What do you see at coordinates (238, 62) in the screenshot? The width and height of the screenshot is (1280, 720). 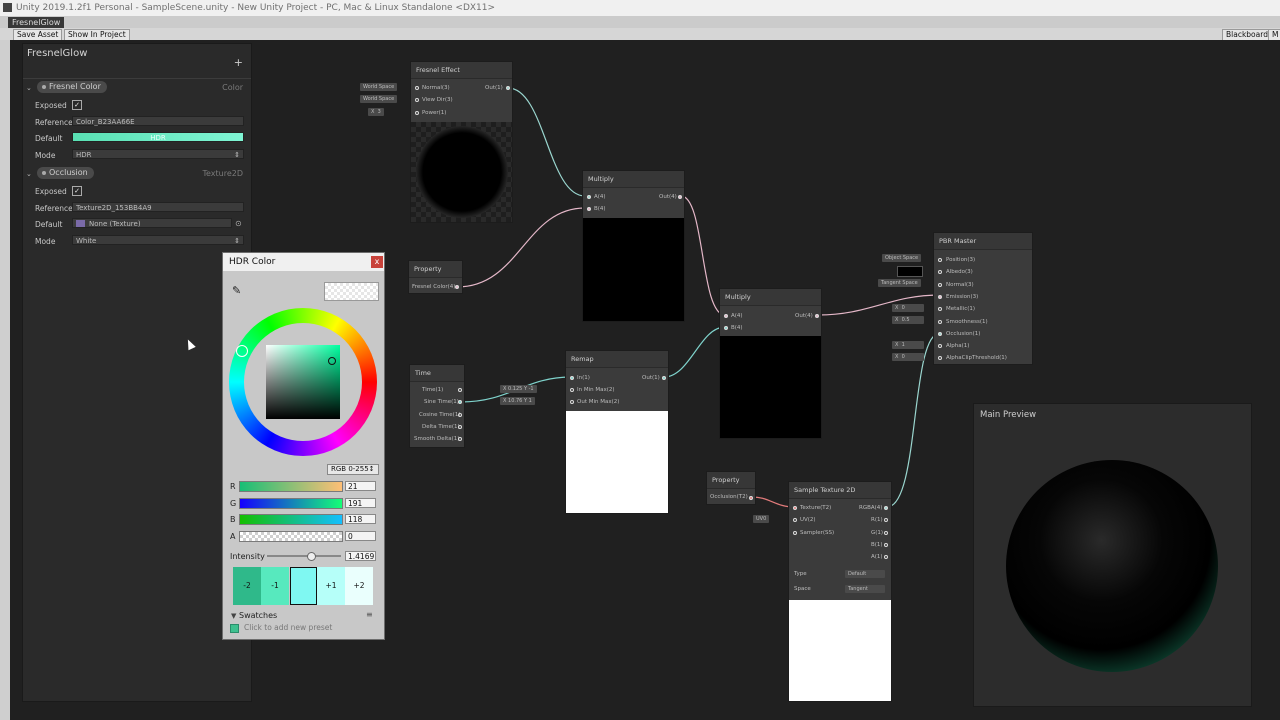 I see `add-property-button: +` at bounding box center [238, 62].